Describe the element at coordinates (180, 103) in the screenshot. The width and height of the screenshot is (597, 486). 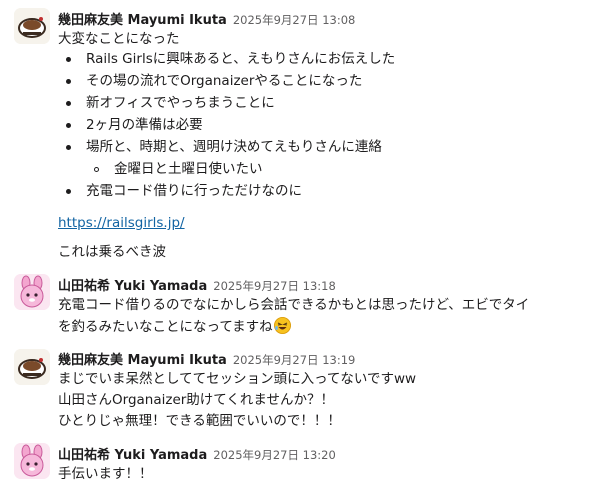
I see `list-item: 新オフィスでやっちまうことに` at that location.